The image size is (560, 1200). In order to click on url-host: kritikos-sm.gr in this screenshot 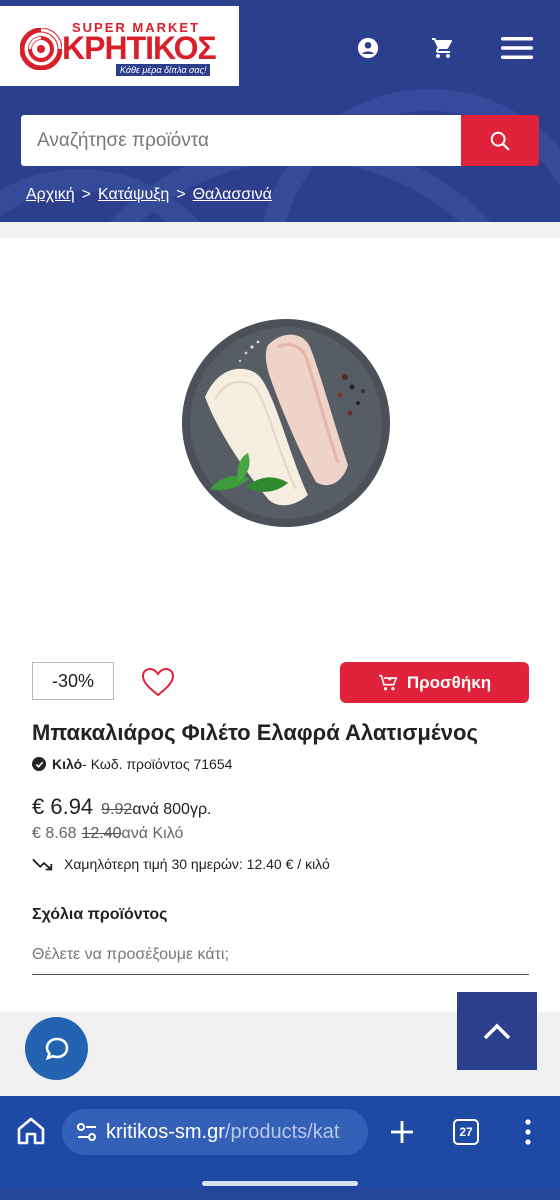, I will do `click(165, 1131)`.